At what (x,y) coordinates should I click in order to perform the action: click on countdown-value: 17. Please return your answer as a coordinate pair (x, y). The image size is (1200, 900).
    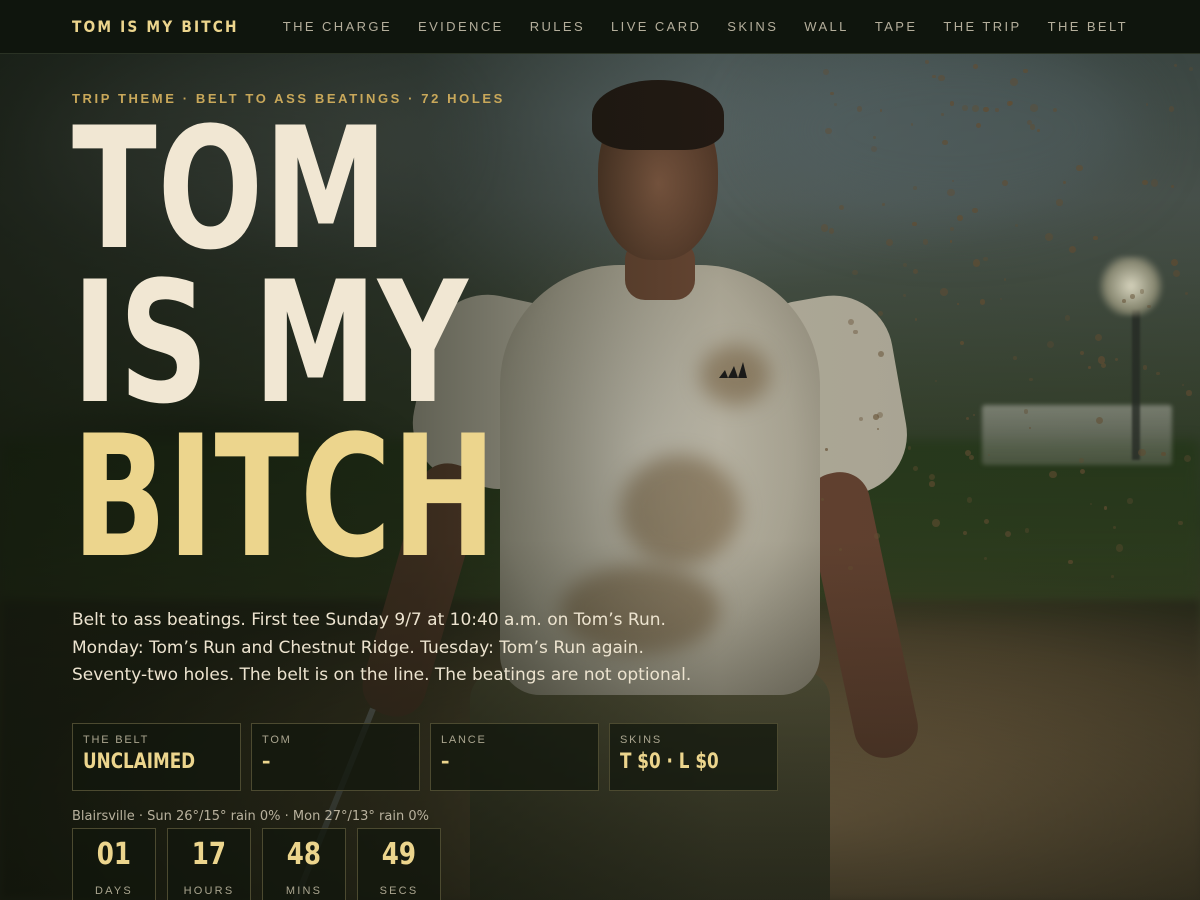
    Looking at the image, I should click on (209, 854).